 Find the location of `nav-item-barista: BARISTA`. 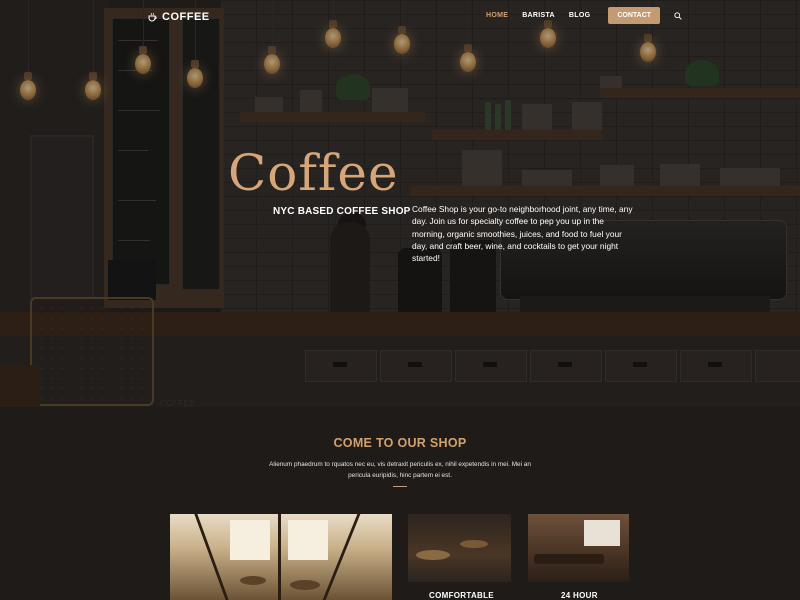

nav-item-barista: BARISTA is located at coordinates (538, 15).